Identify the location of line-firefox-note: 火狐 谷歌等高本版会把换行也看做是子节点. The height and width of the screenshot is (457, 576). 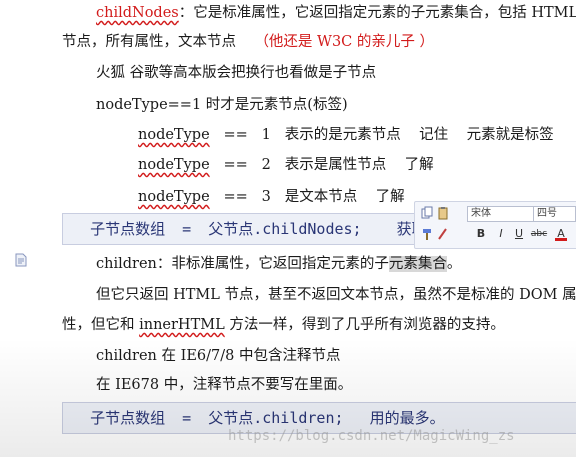
(236, 73).